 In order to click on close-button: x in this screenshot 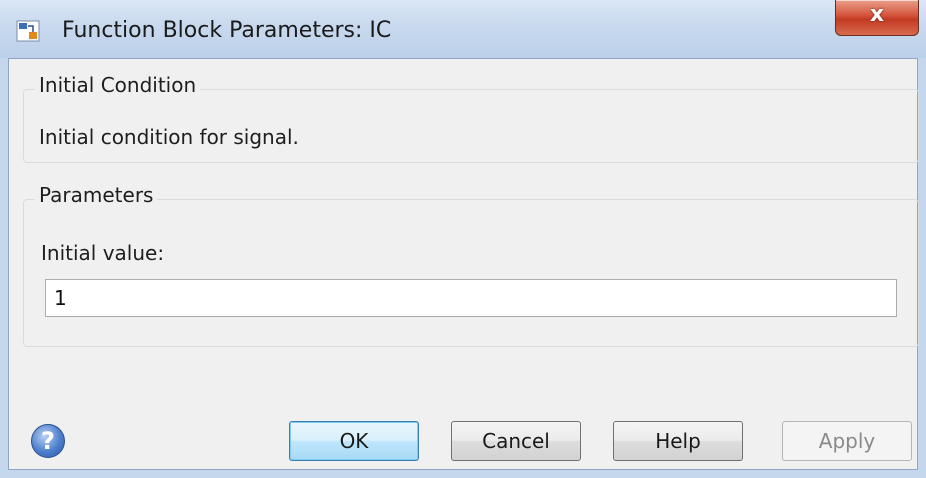, I will do `click(877, 18)`.